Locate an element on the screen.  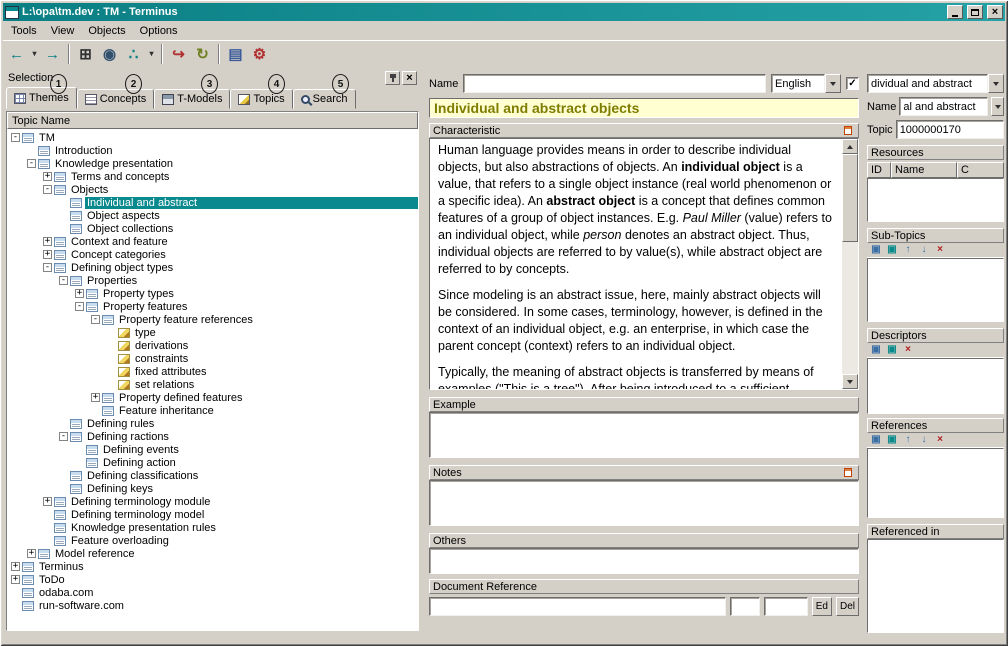
topic-combo is located at coordinates (935, 83).